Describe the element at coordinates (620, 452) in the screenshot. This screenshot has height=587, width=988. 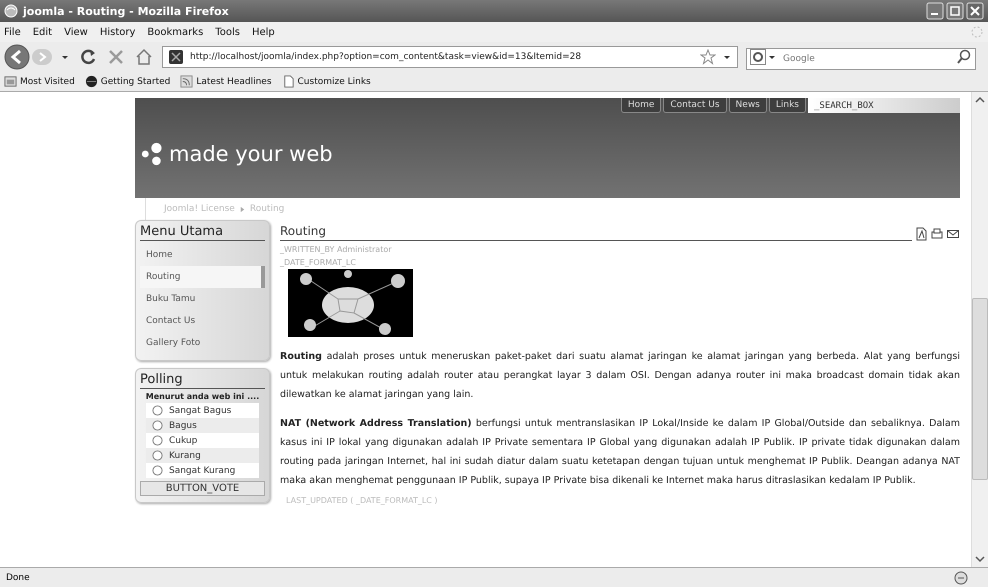
I see `article-paragraph: NAT (Network Address Translation) berfungsi untuk mentranslasikan IP Lokal/Inside ke dalam IP Global/Outside dan sebaliknya. Dalam kasus ini IP lokal yang digunakan adalah IP Private sementara IP Global yang digunakan adalah IP Publik. IP private tidak digunakan dalam routing pada jaringan Internet, hal ini sudah diatur dalam suatu ketetapan dengan tujuan untuk menghemat IP Publik. Deangan adanya NAT maka akan menghemat penggunaan IP Publik, supaya IP Private bisa dikenali ke Internet maka harus ditraslasikan kedalam IP Publik.` at that location.